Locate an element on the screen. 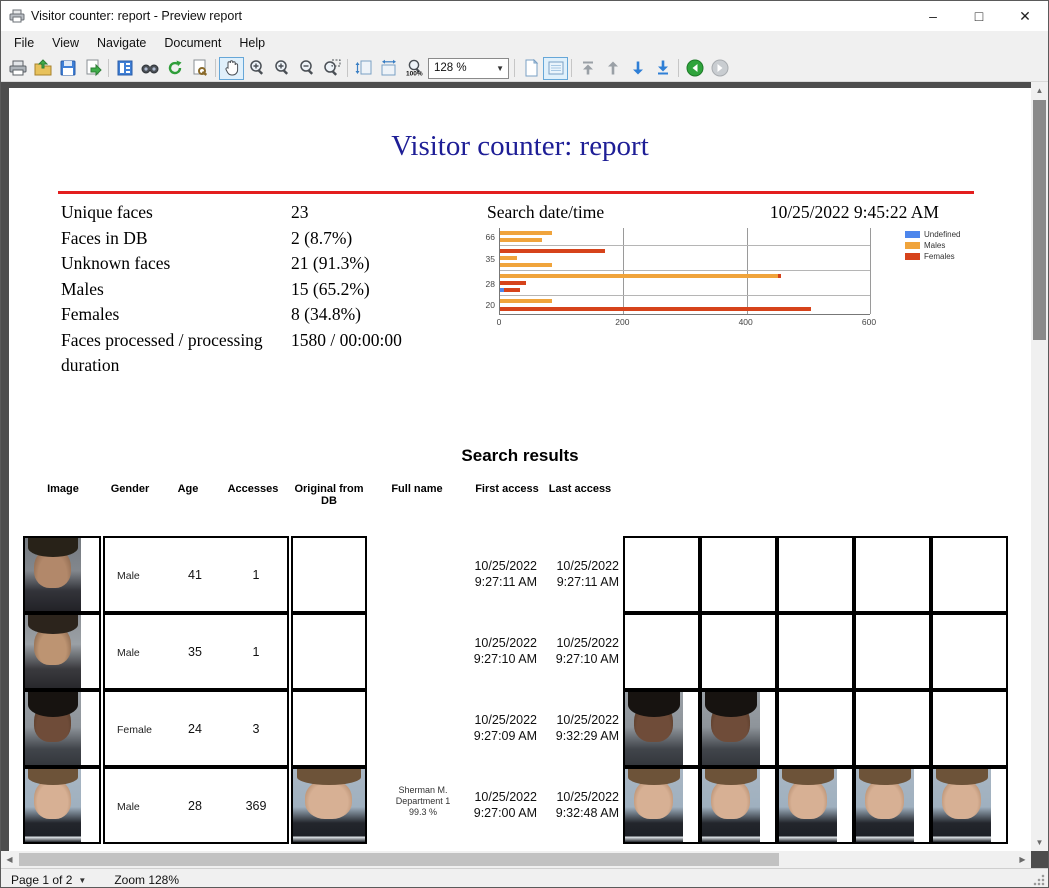 The width and height of the screenshot is (1049, 888). resize-grip-icon is located at coordinates (1039, 880).